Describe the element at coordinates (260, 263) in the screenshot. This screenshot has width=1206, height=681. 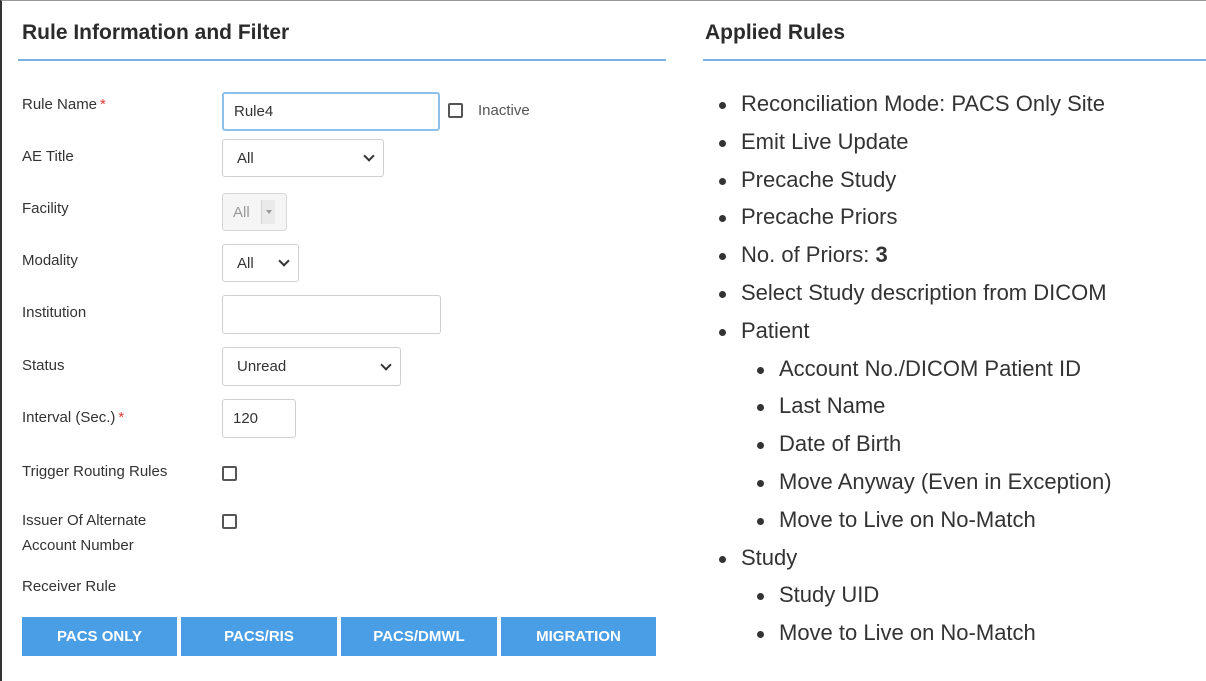
I see `modality-select: All` at that location.